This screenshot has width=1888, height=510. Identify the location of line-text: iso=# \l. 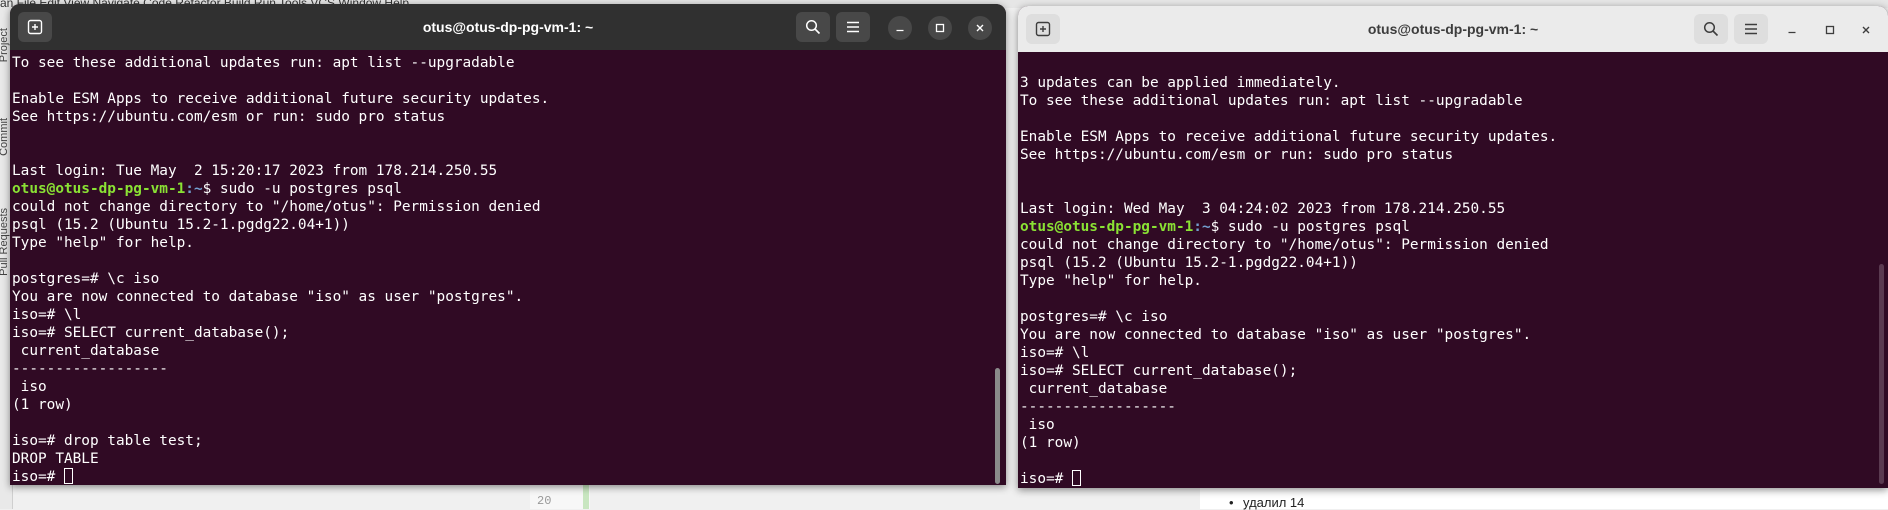
(47, 315).